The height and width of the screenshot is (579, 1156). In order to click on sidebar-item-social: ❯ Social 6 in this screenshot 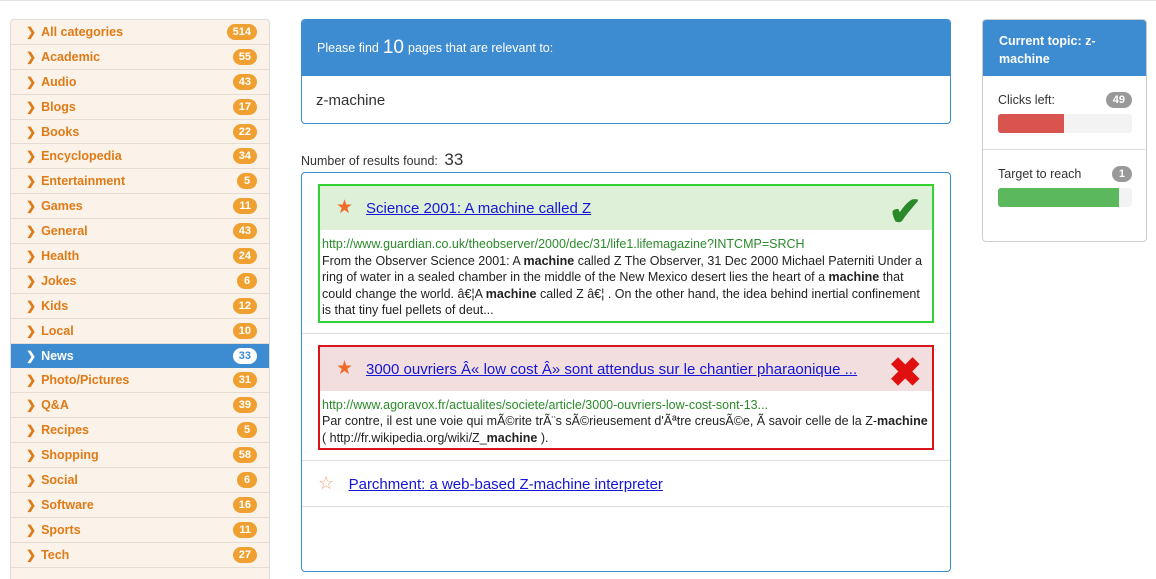, I will do `click(140, 480)`.